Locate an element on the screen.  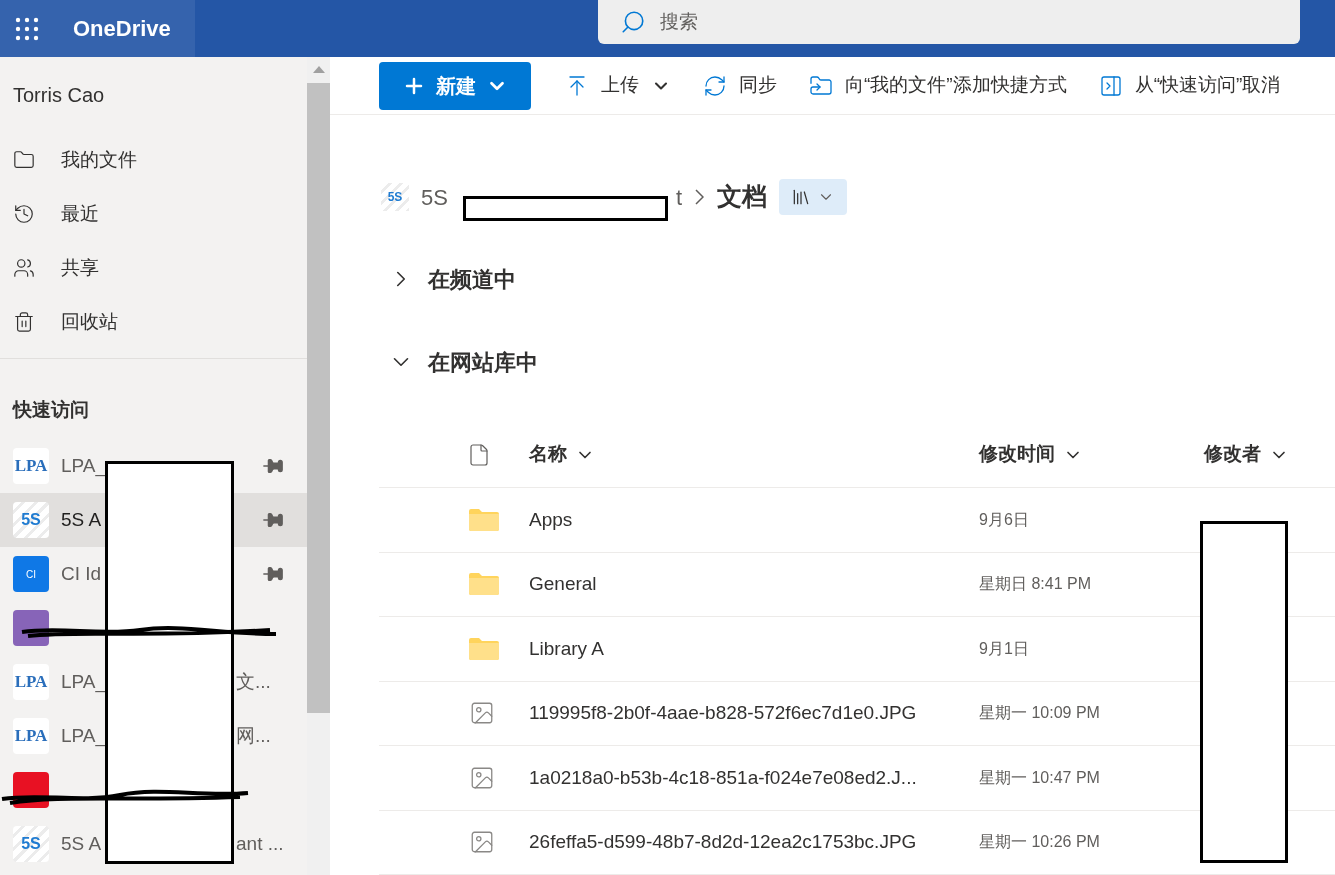
toolbar-button: 同步 is located at coordinates (740, 85).